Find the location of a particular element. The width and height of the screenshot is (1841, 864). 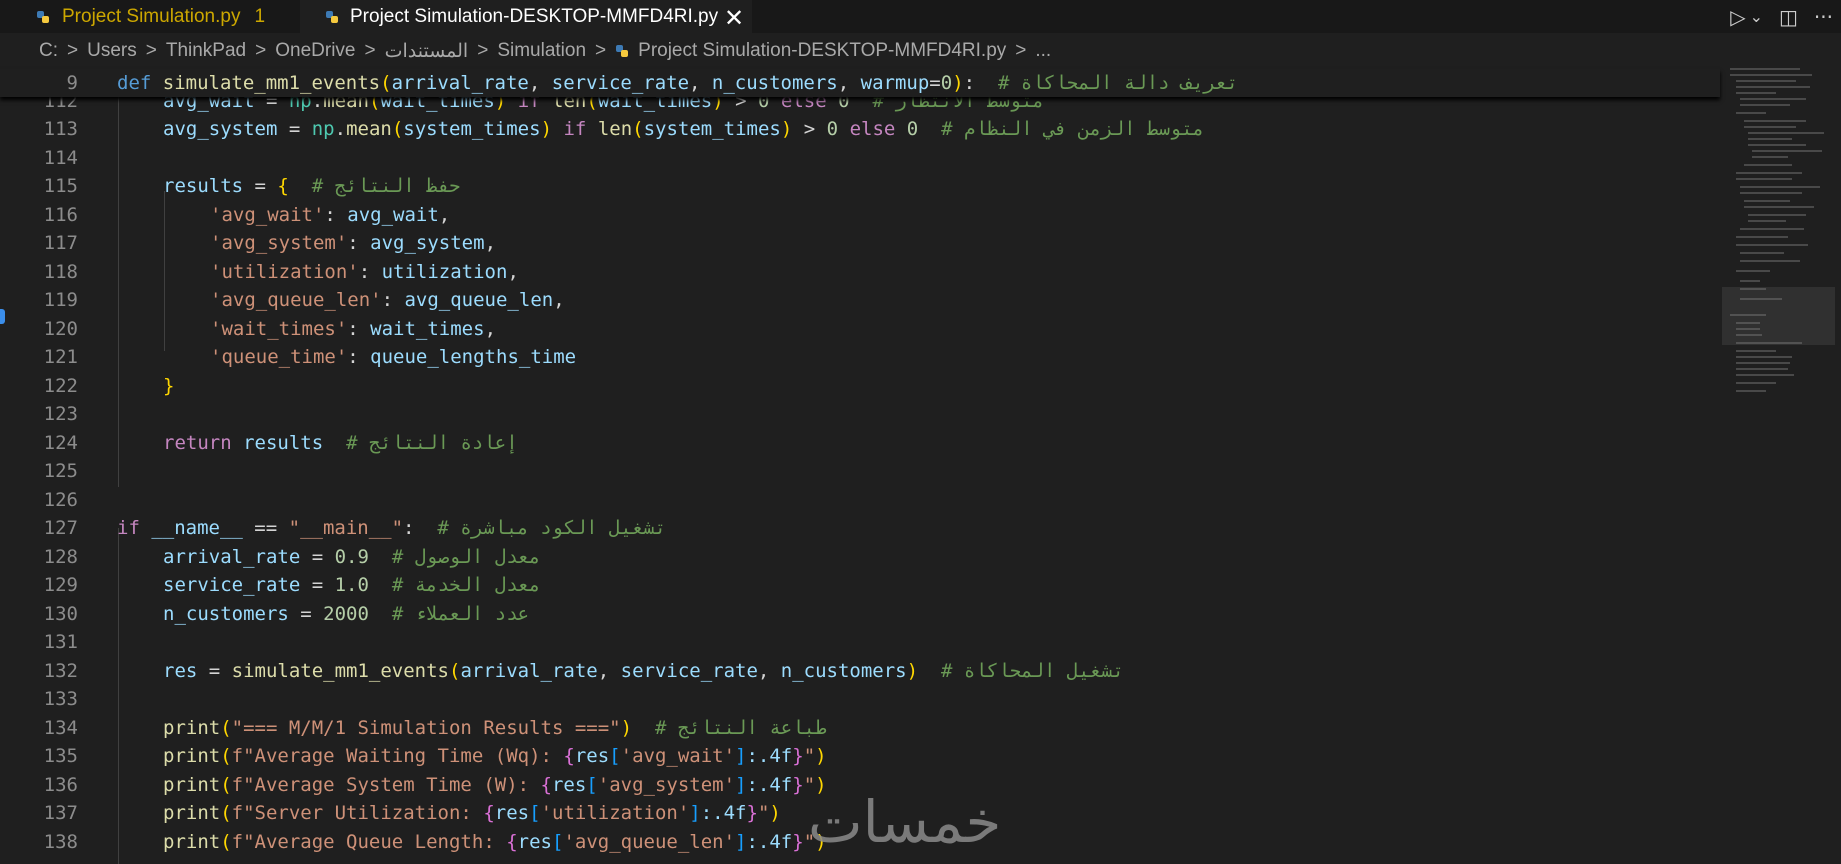

breadcrumb-item: ThinkPad is located at coordinates (206, 51).